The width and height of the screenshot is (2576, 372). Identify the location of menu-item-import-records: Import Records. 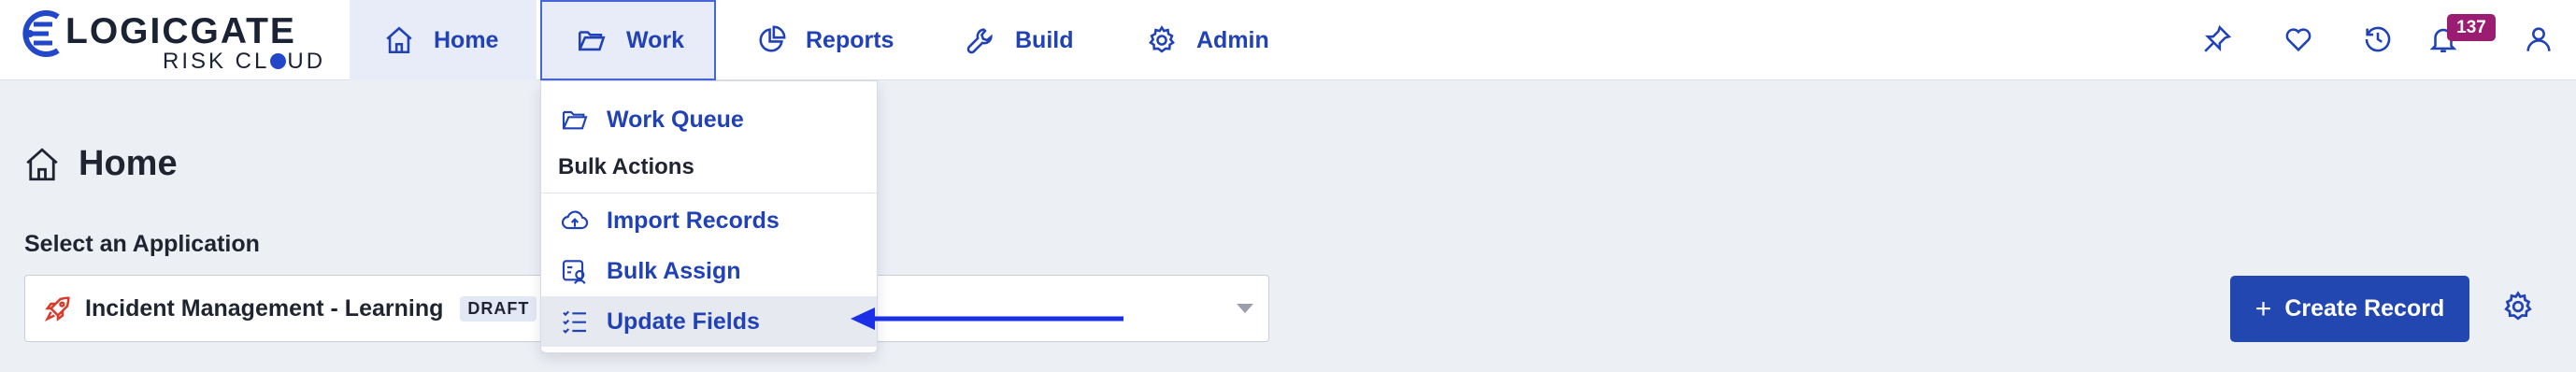
(709, 220).